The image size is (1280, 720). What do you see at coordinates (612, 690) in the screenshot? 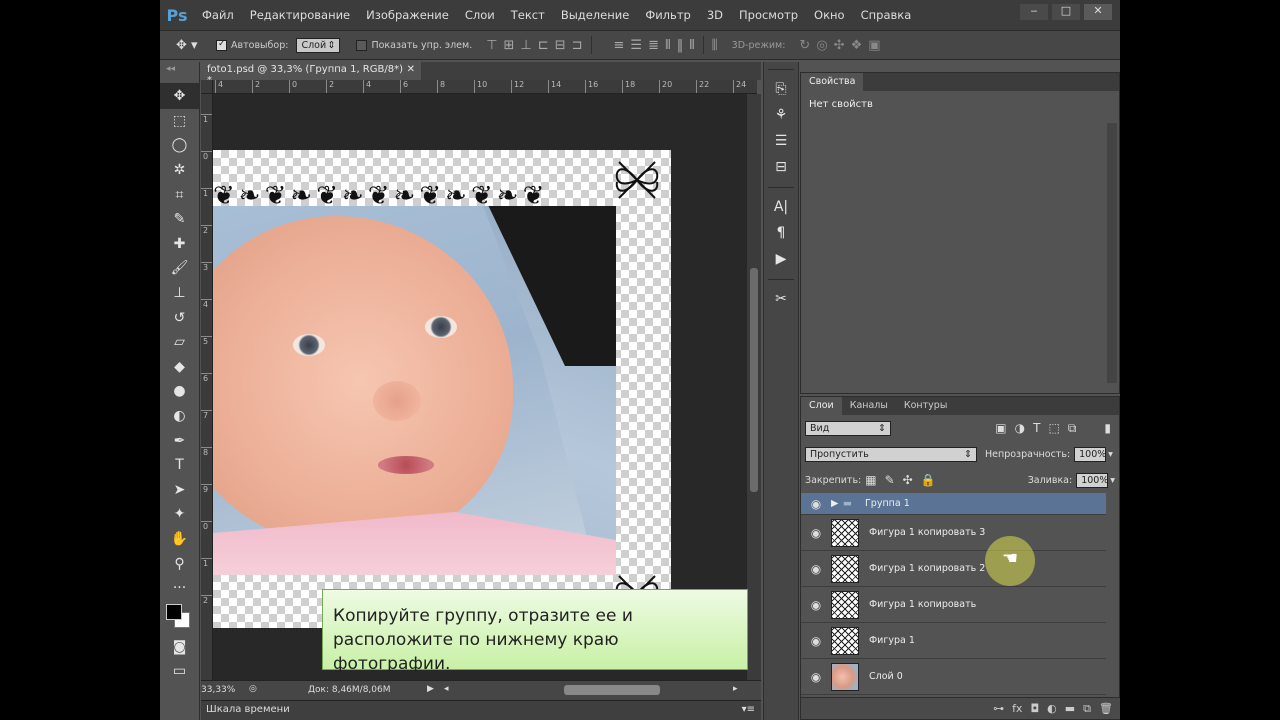
I see `horizontal-scroll-thumb` at bounding box center [612, 690].